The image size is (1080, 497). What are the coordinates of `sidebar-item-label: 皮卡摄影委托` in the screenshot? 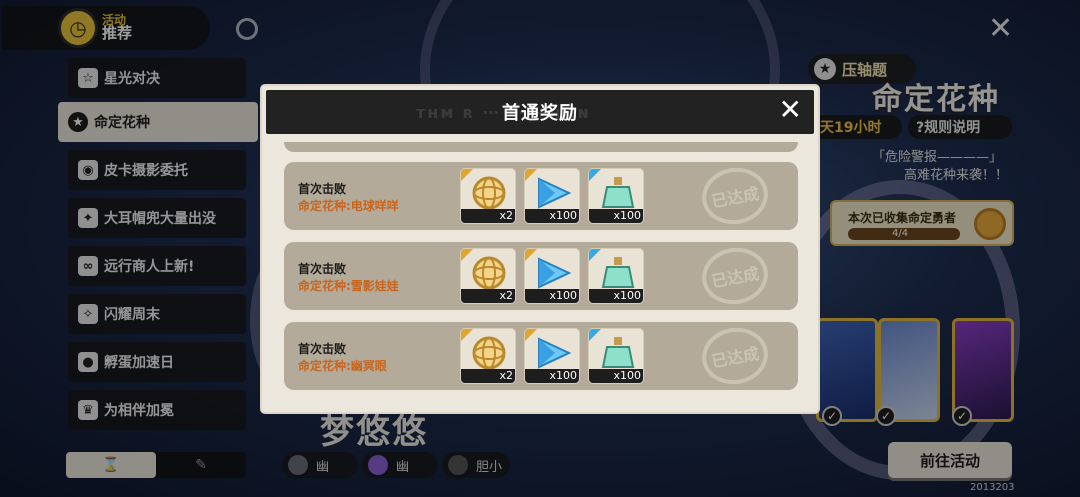 It's located at (146, 171).